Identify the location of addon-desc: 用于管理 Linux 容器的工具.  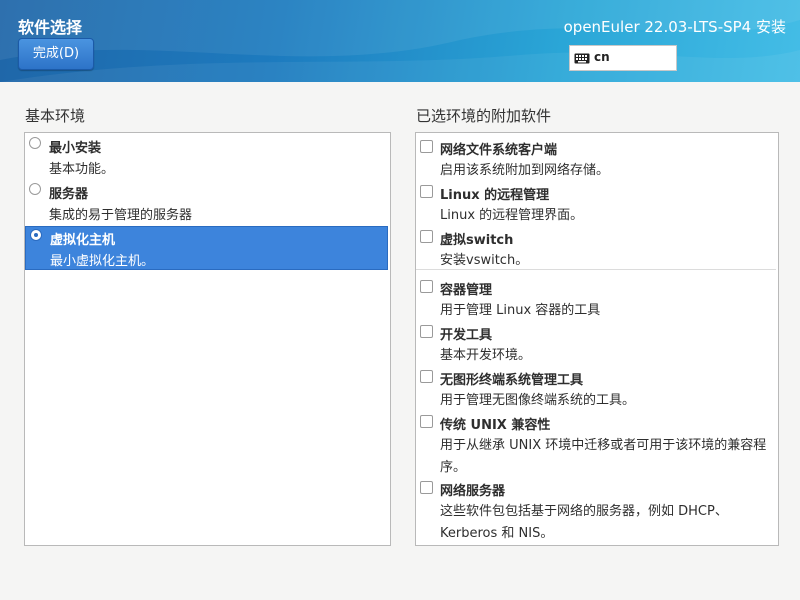
(520, 310).